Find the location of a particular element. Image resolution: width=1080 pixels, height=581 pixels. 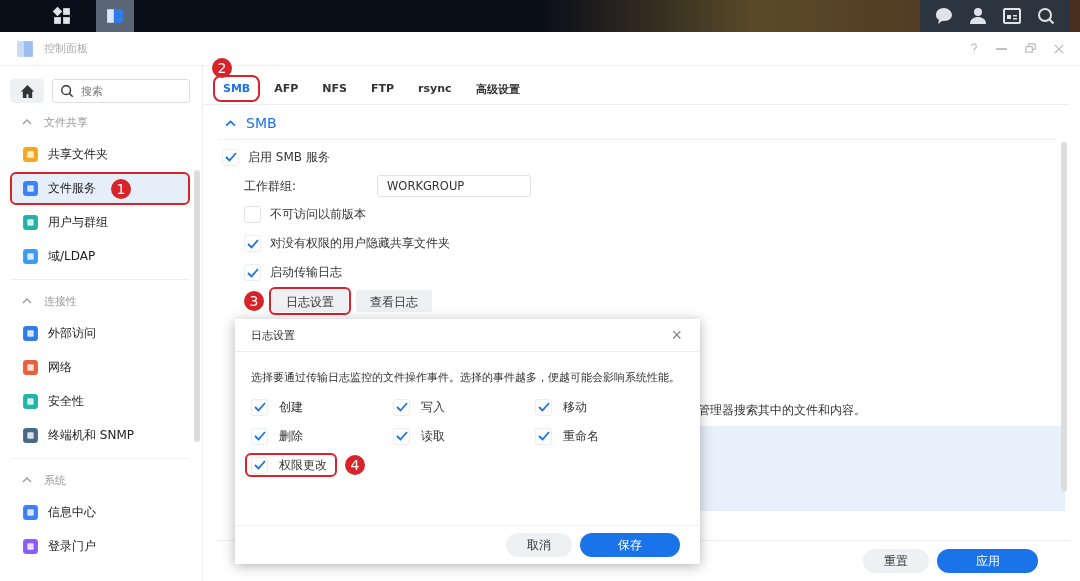

home-button is located at coordinates (27, 91).